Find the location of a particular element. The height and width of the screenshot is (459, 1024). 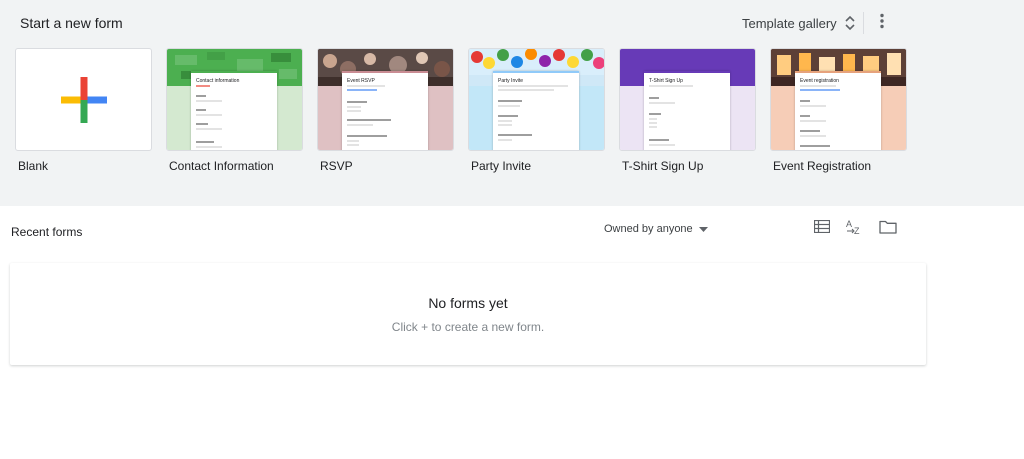

template-card-party-invite: Party Invite is located at coordinates (536, 99).